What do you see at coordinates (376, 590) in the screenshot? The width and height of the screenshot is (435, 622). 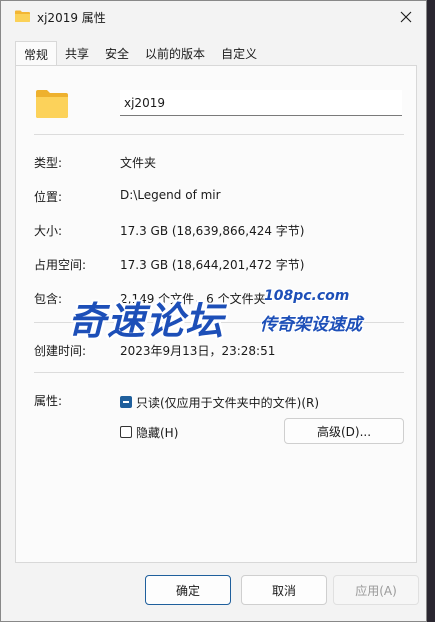 I see `apply-button: 应用(A)` at bounding box center [376, 590].